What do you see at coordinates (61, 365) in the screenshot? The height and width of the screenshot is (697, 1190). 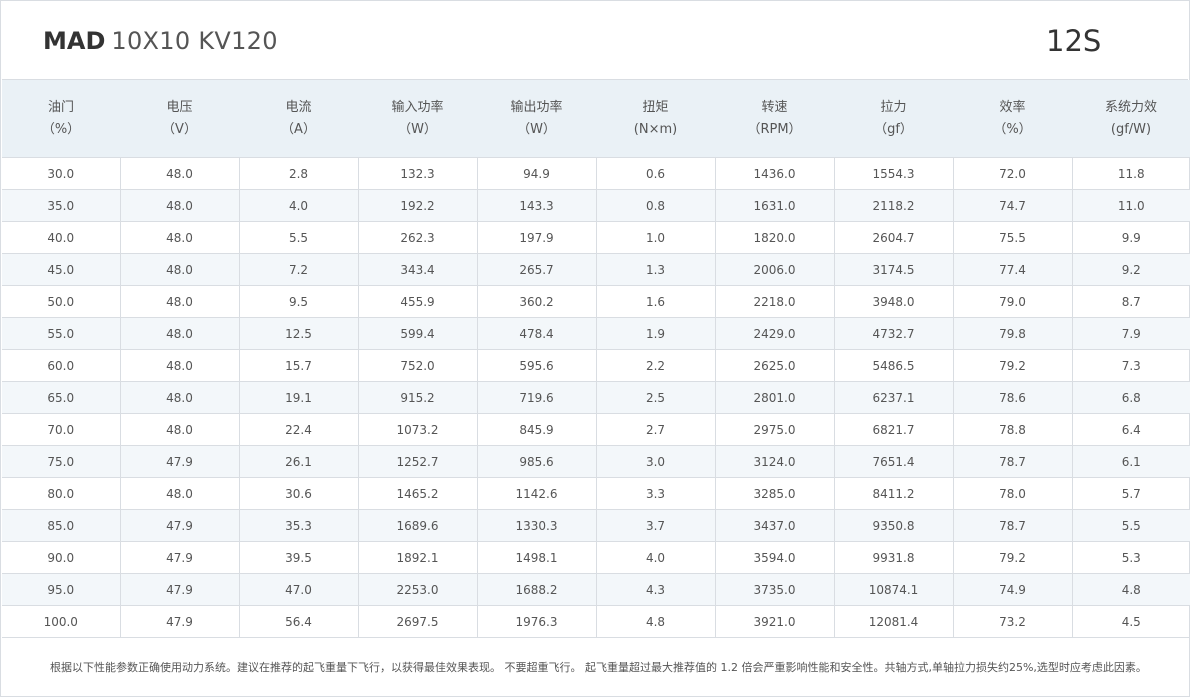 I see `table-cell: 60.0` at bounding box center [61, 365].